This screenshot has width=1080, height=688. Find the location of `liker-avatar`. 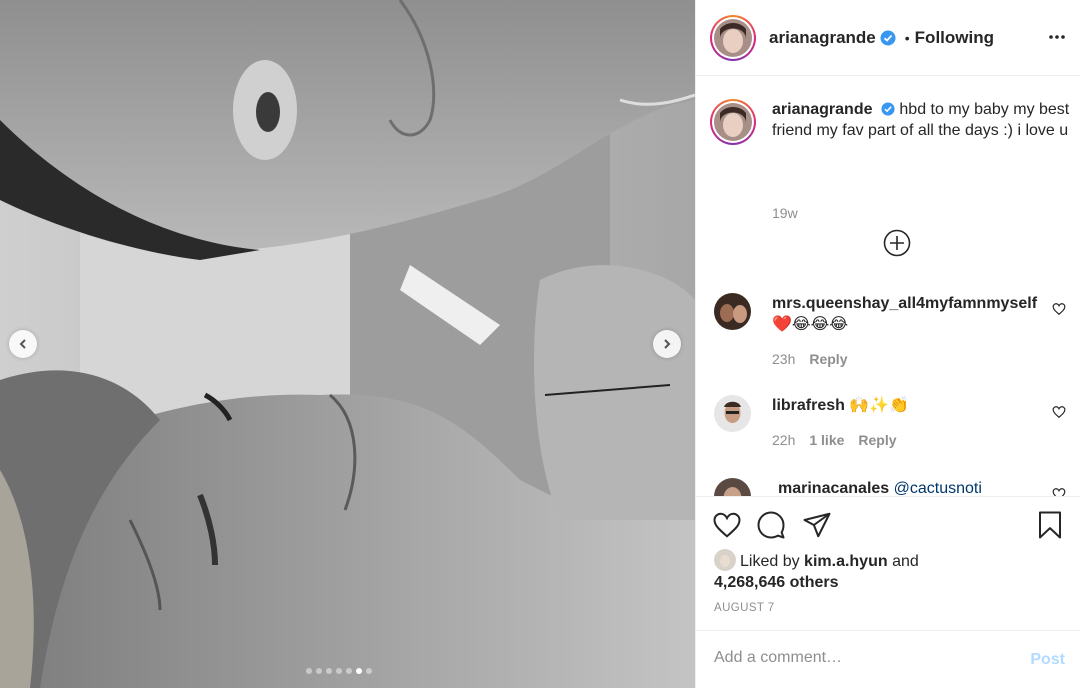

liker-avatar is located at coordinates (725, 560).